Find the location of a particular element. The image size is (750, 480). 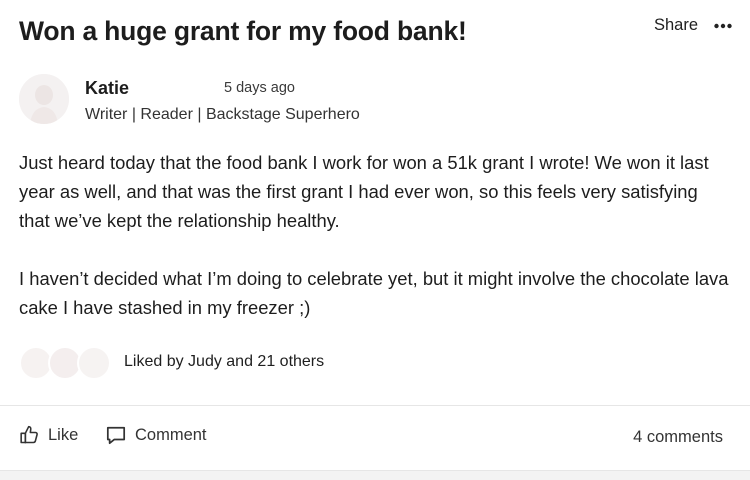

comment-button: Comment is located at coordinates (156, 435).